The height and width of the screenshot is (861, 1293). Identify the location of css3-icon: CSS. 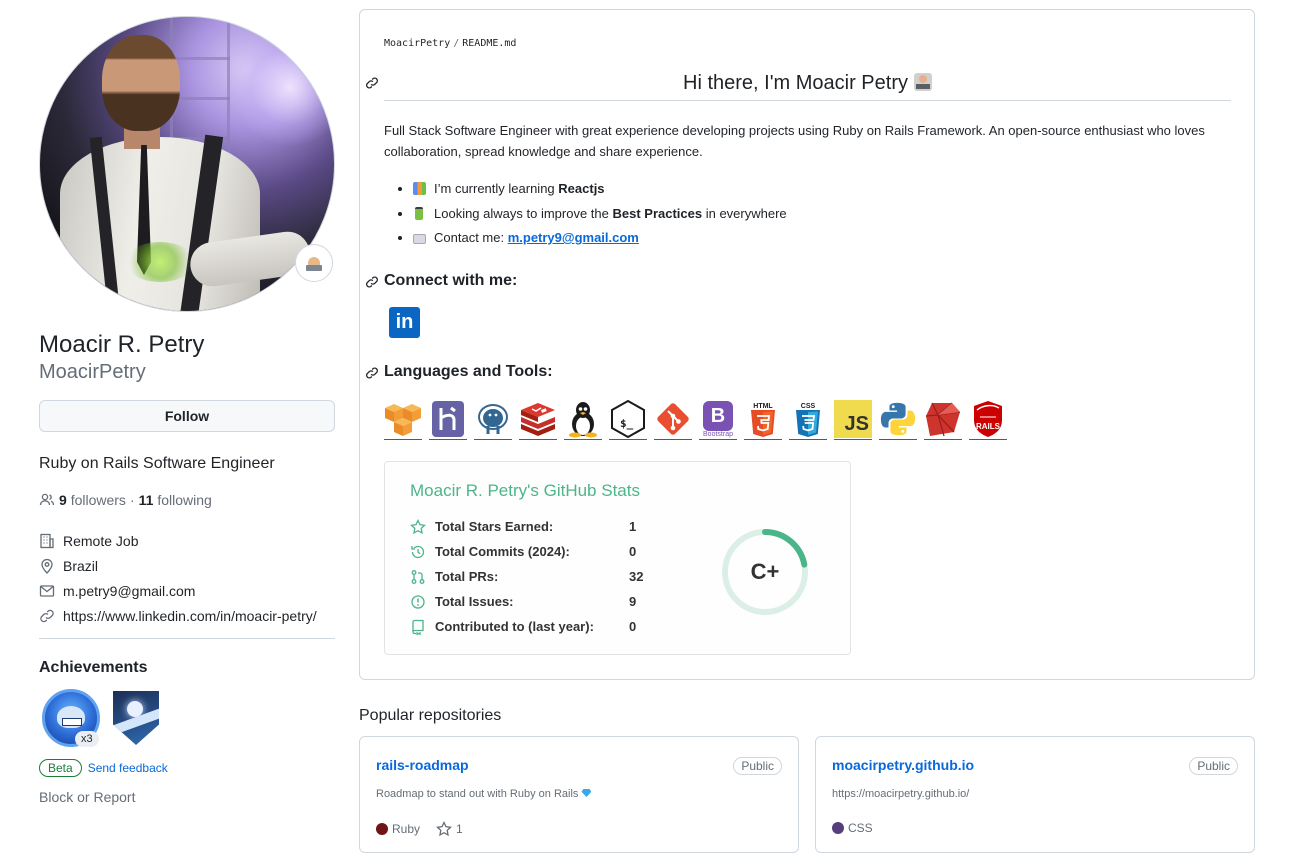
(808, 420).